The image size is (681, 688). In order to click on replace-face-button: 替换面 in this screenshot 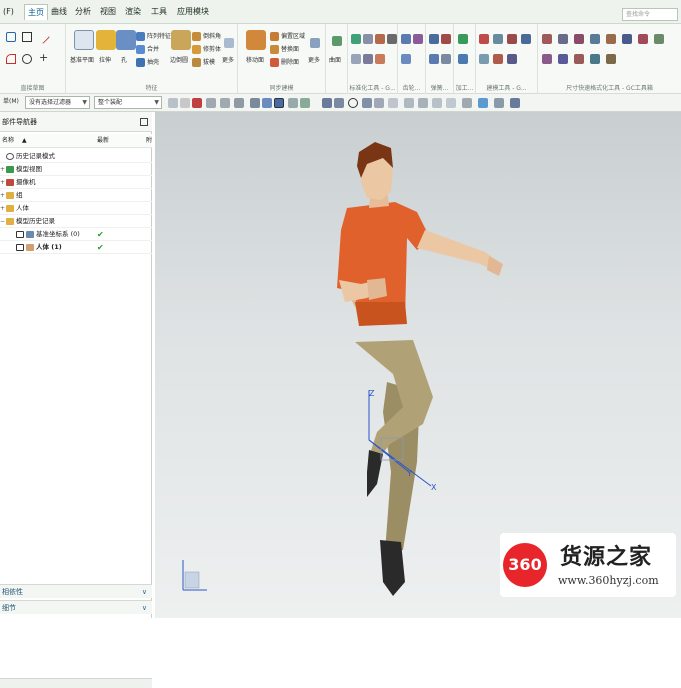, I will do `click(284, 49)`.